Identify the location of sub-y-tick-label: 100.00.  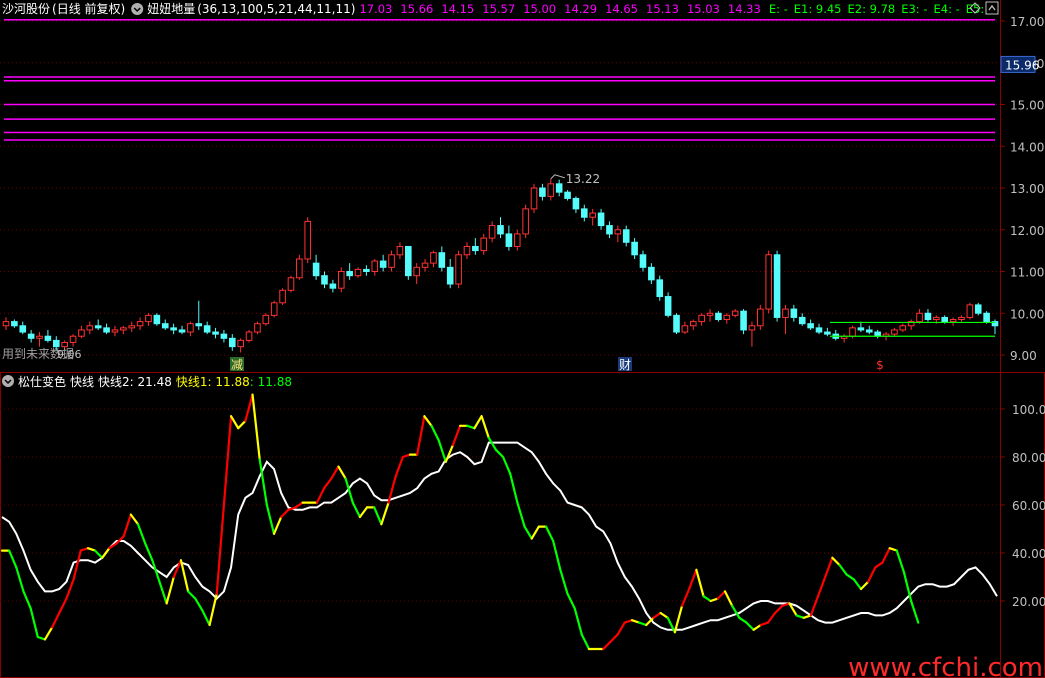
(1028, 410).